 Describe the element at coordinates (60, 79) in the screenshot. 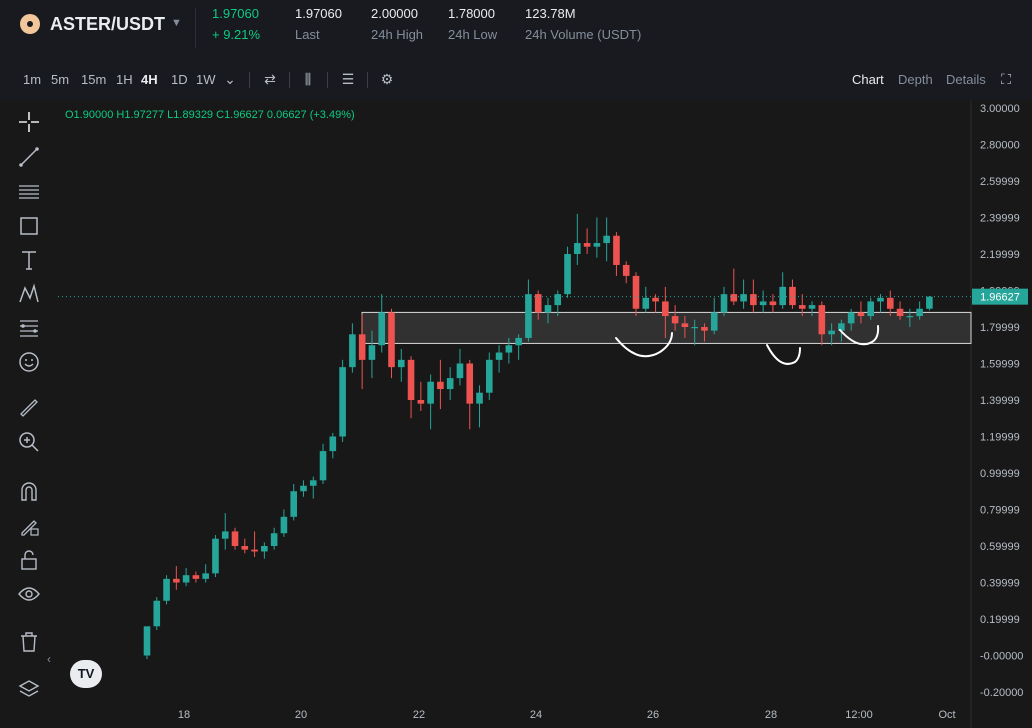

I see `timeframe-5m: 5m` at that location.